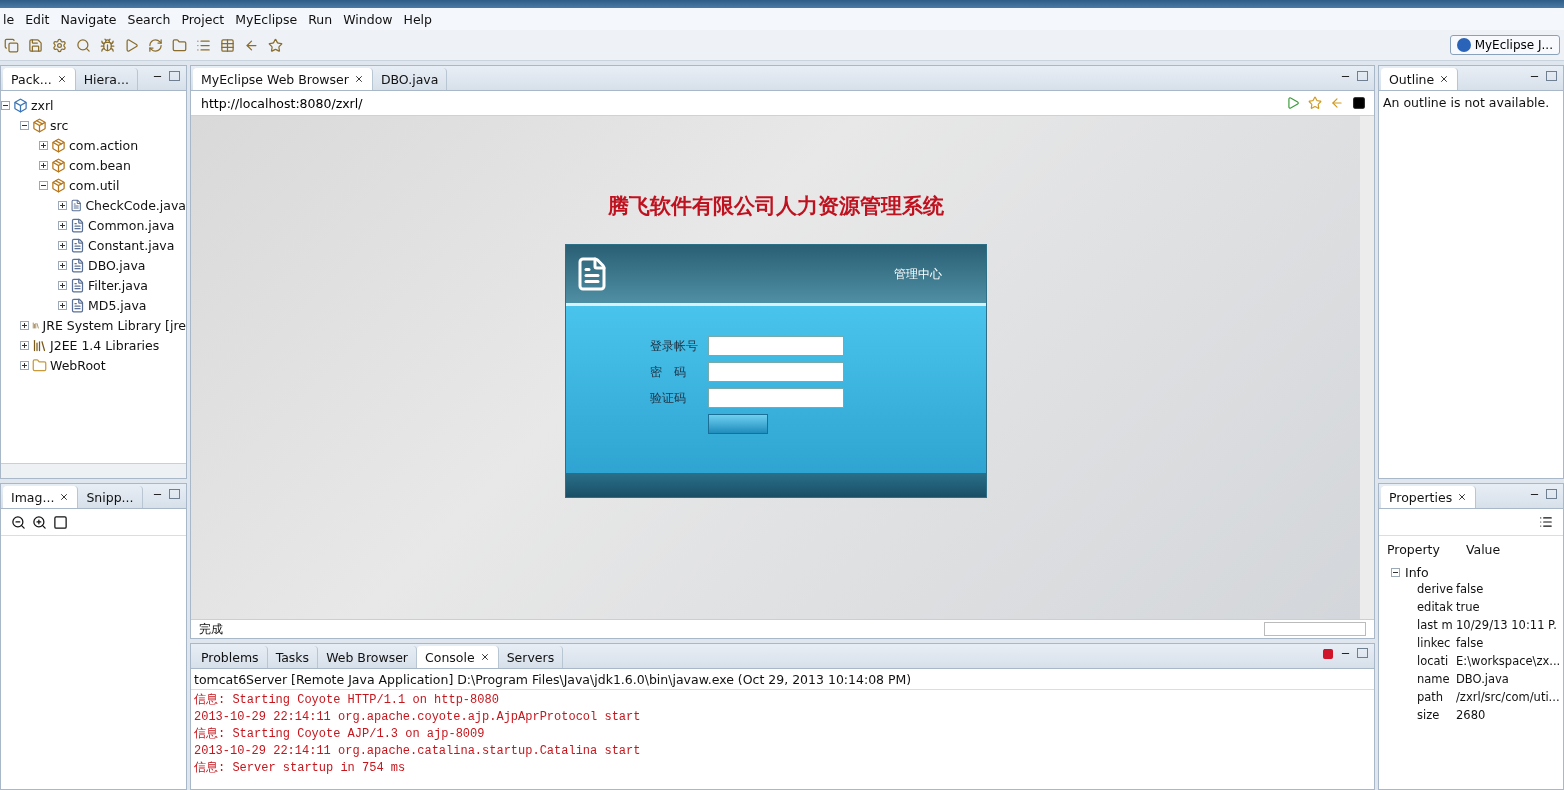 The height and width of the screenshot is (790, 1564). I want to click on panel-tab: Outline, so click(1420, 79).